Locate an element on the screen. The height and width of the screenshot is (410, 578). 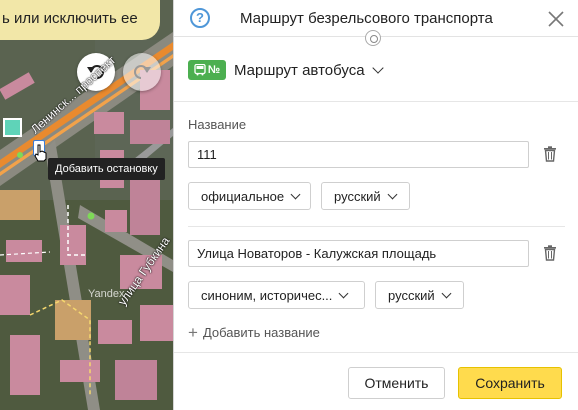
drag-handle-icon is located at coordinates (373, 38).